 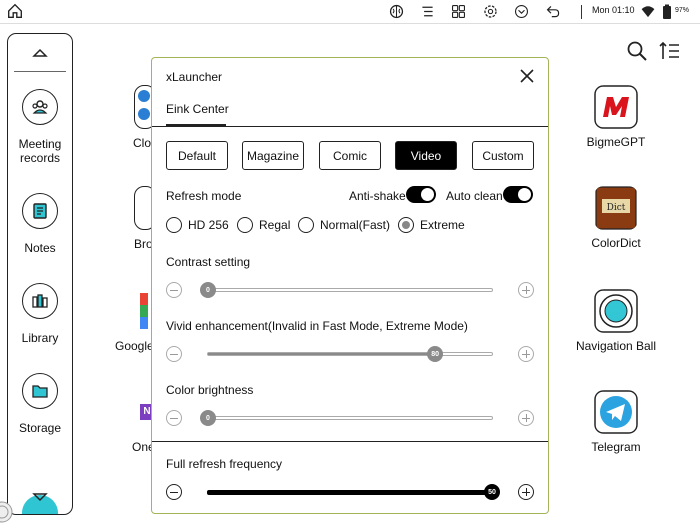 I want to click on app-label-partial: Clo, so click(x=142, y=143).